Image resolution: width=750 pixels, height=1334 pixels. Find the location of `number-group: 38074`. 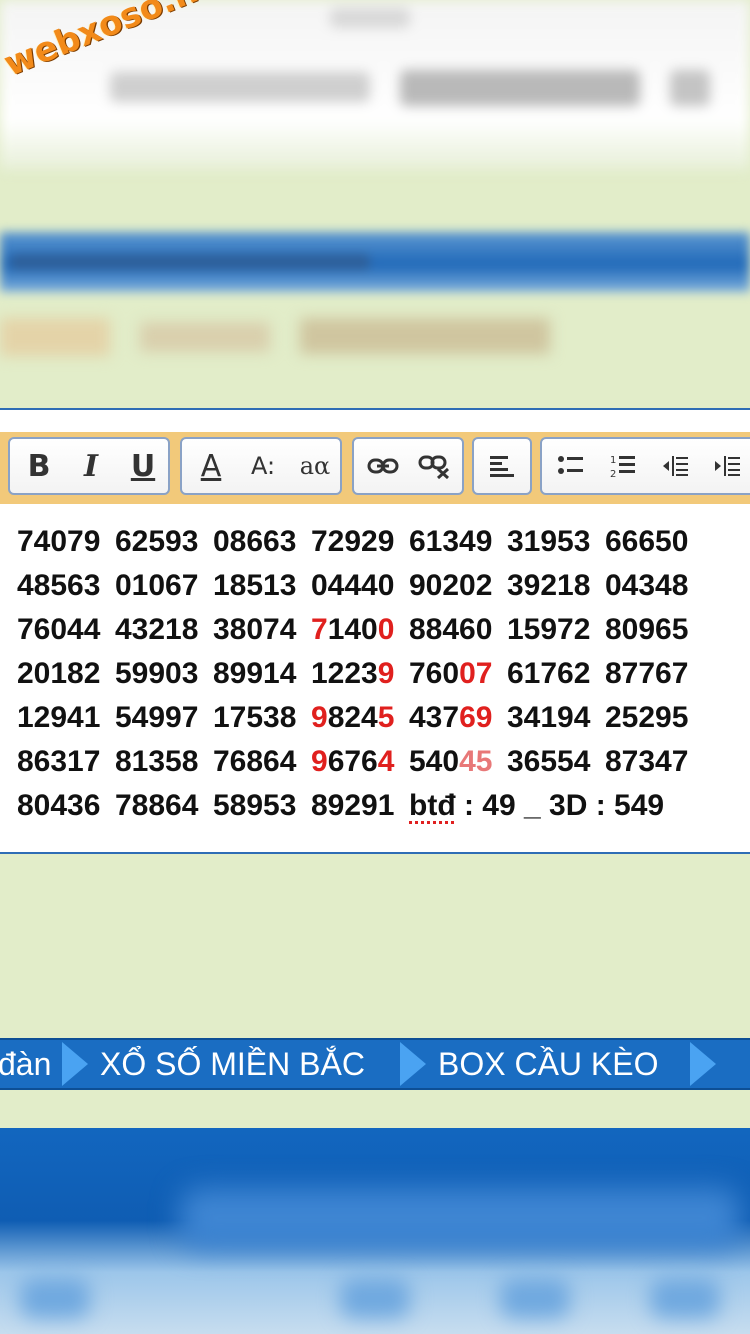

number-group: 38074 is located at coordinates (255, 629).